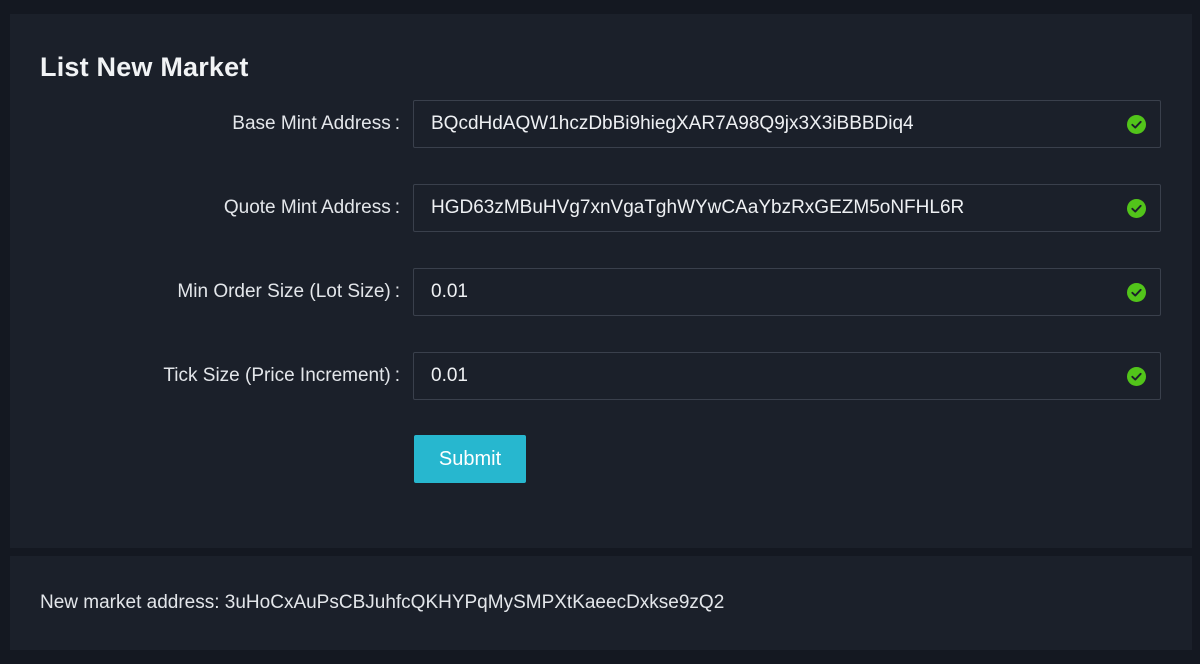  Describe the element at coordinates (767, 292) in the screenshot. I see `lot-size-input` at that location.